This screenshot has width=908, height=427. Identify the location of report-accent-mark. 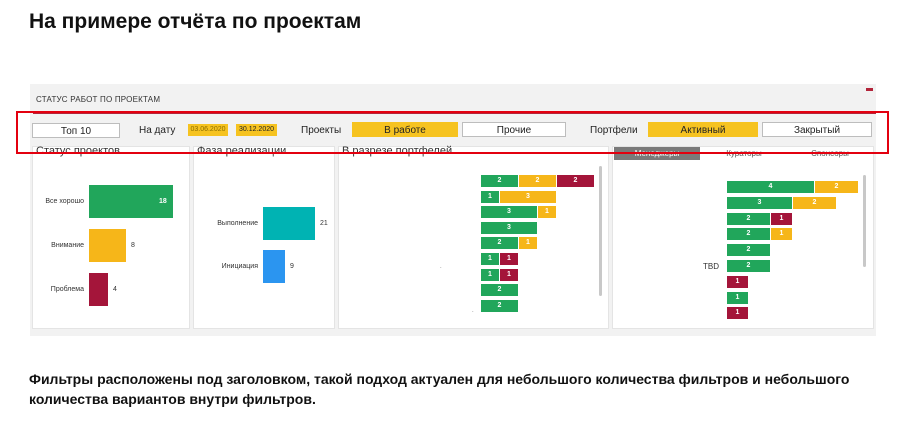
(869, 89).